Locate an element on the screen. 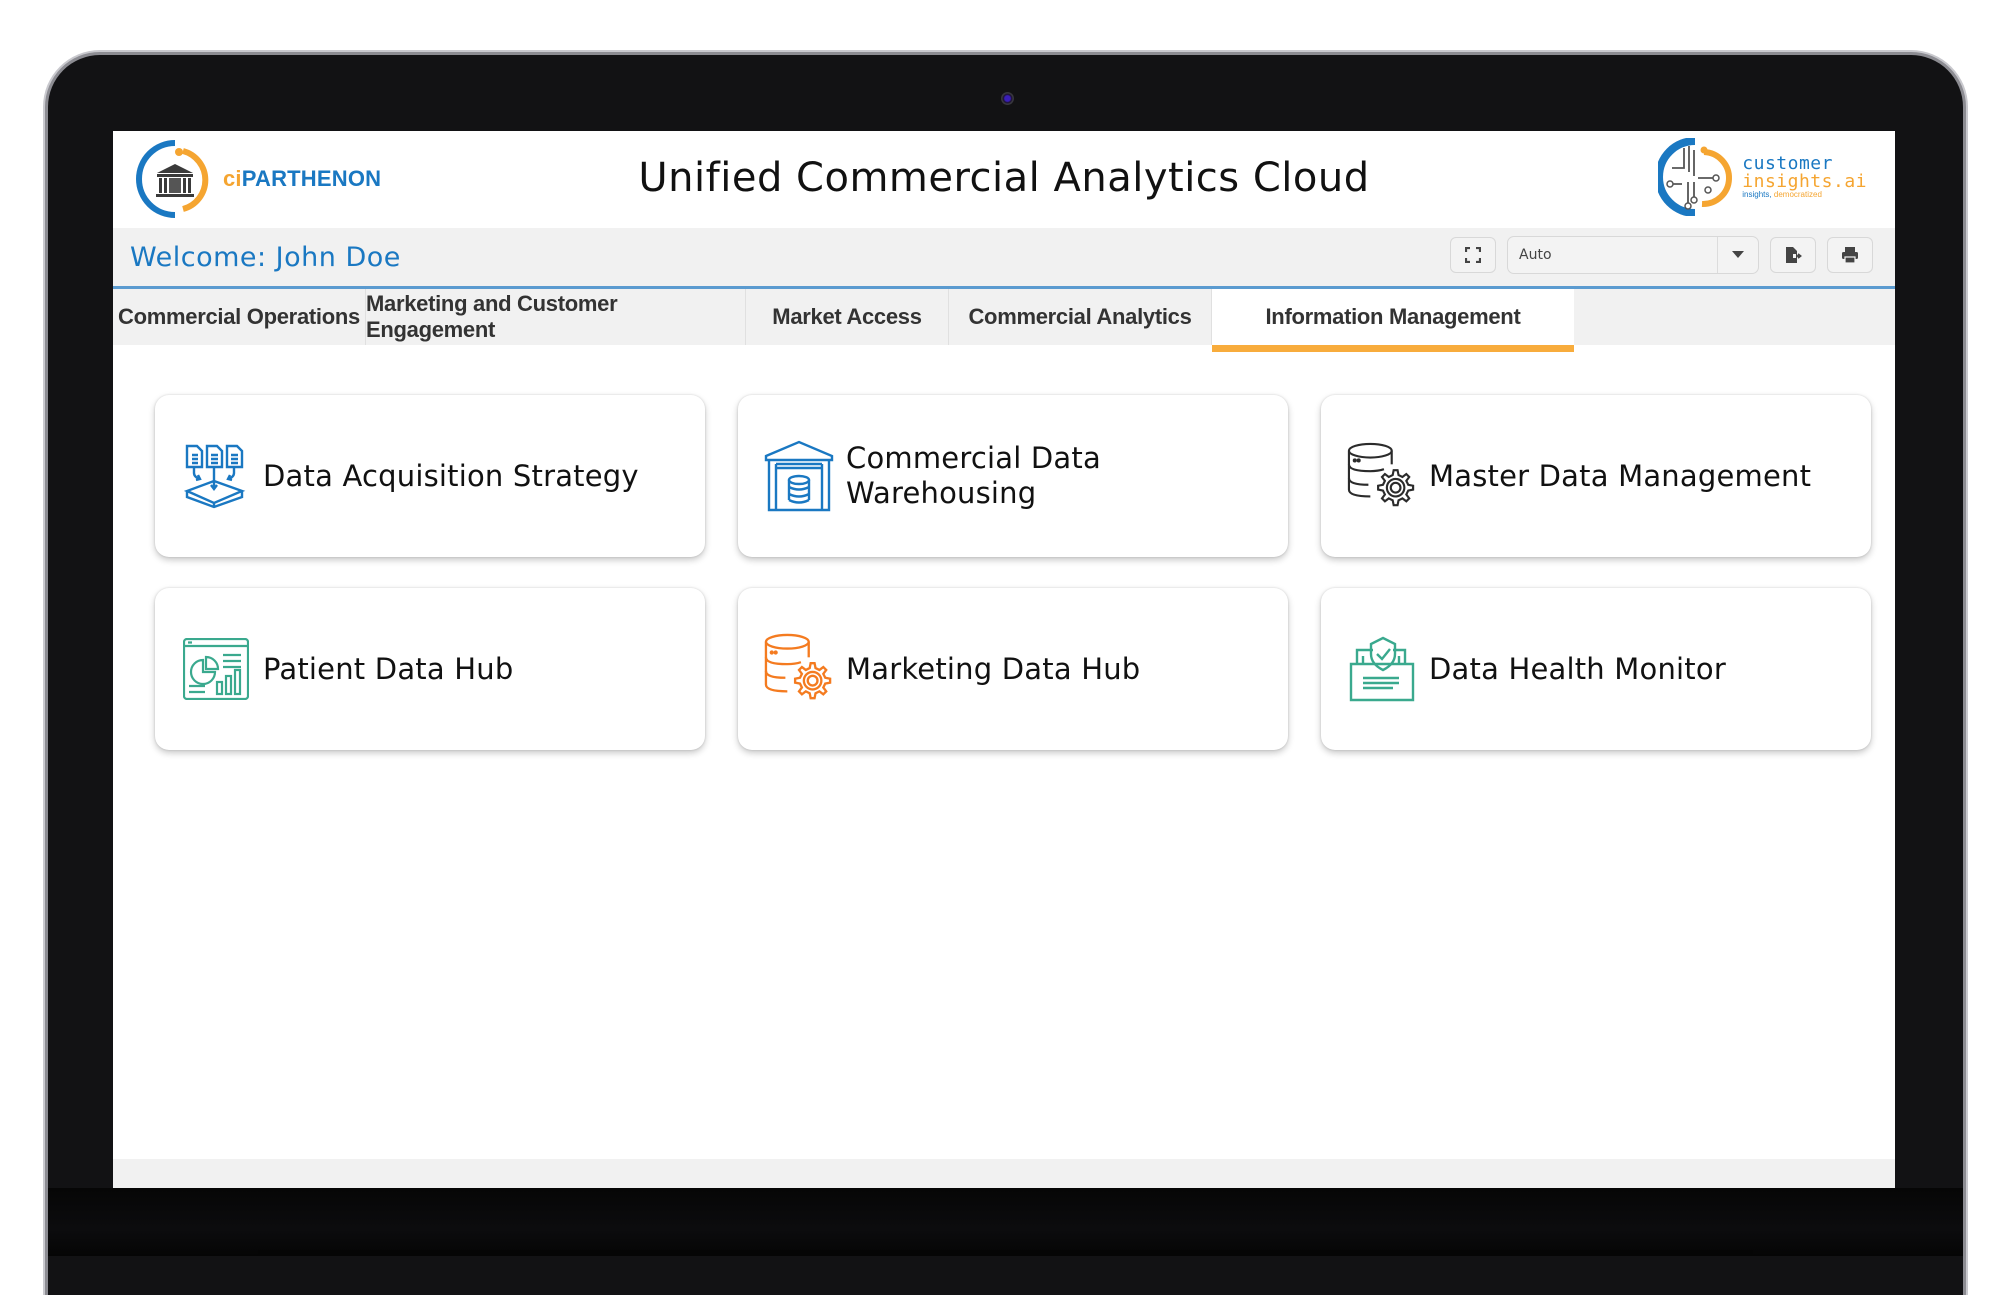 This screenshot has height=1295, width=2000. circuit-logo-icon is located at coordinates (1695, 177).